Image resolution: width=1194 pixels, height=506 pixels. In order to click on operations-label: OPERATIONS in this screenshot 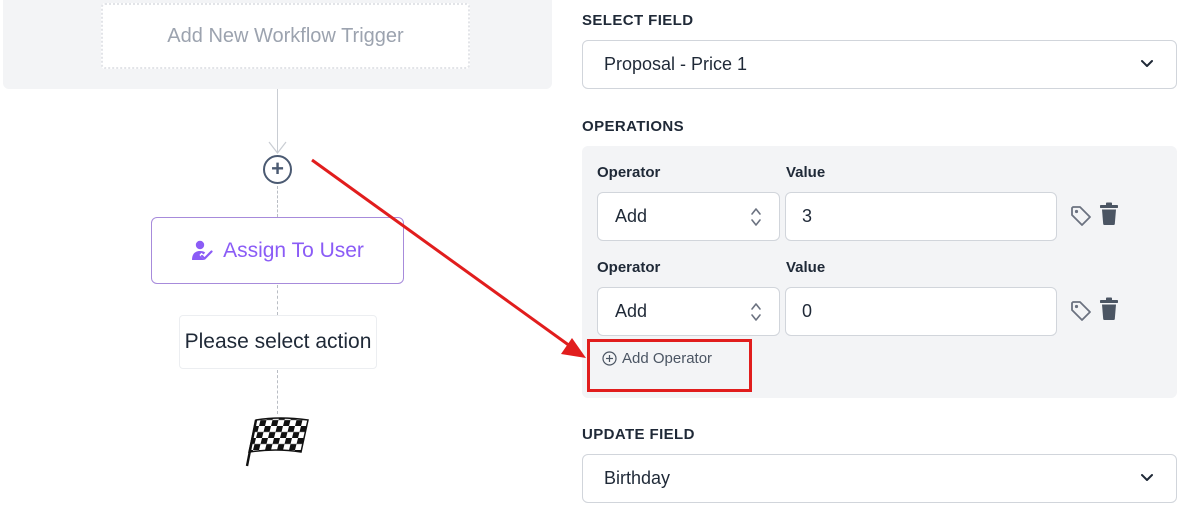, I will do `click(633, 126)`.